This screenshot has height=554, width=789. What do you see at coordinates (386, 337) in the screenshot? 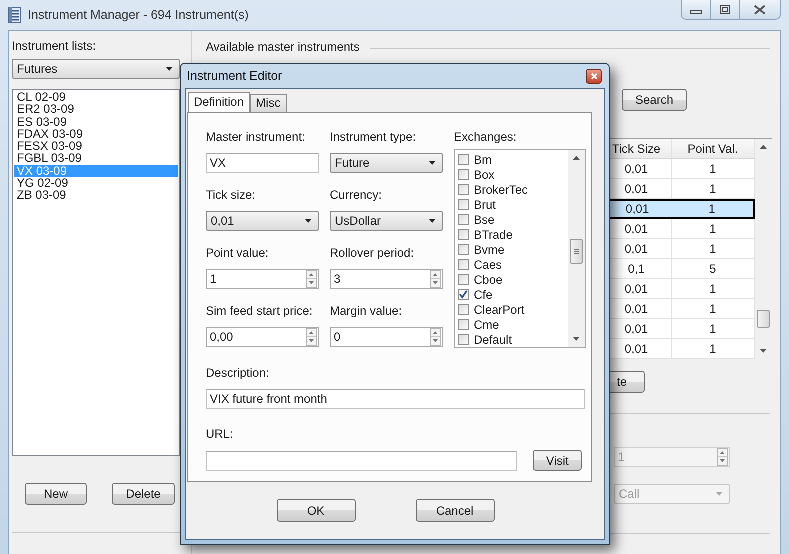
I see `spinner-field: 0` at bounding box center [386, 337].